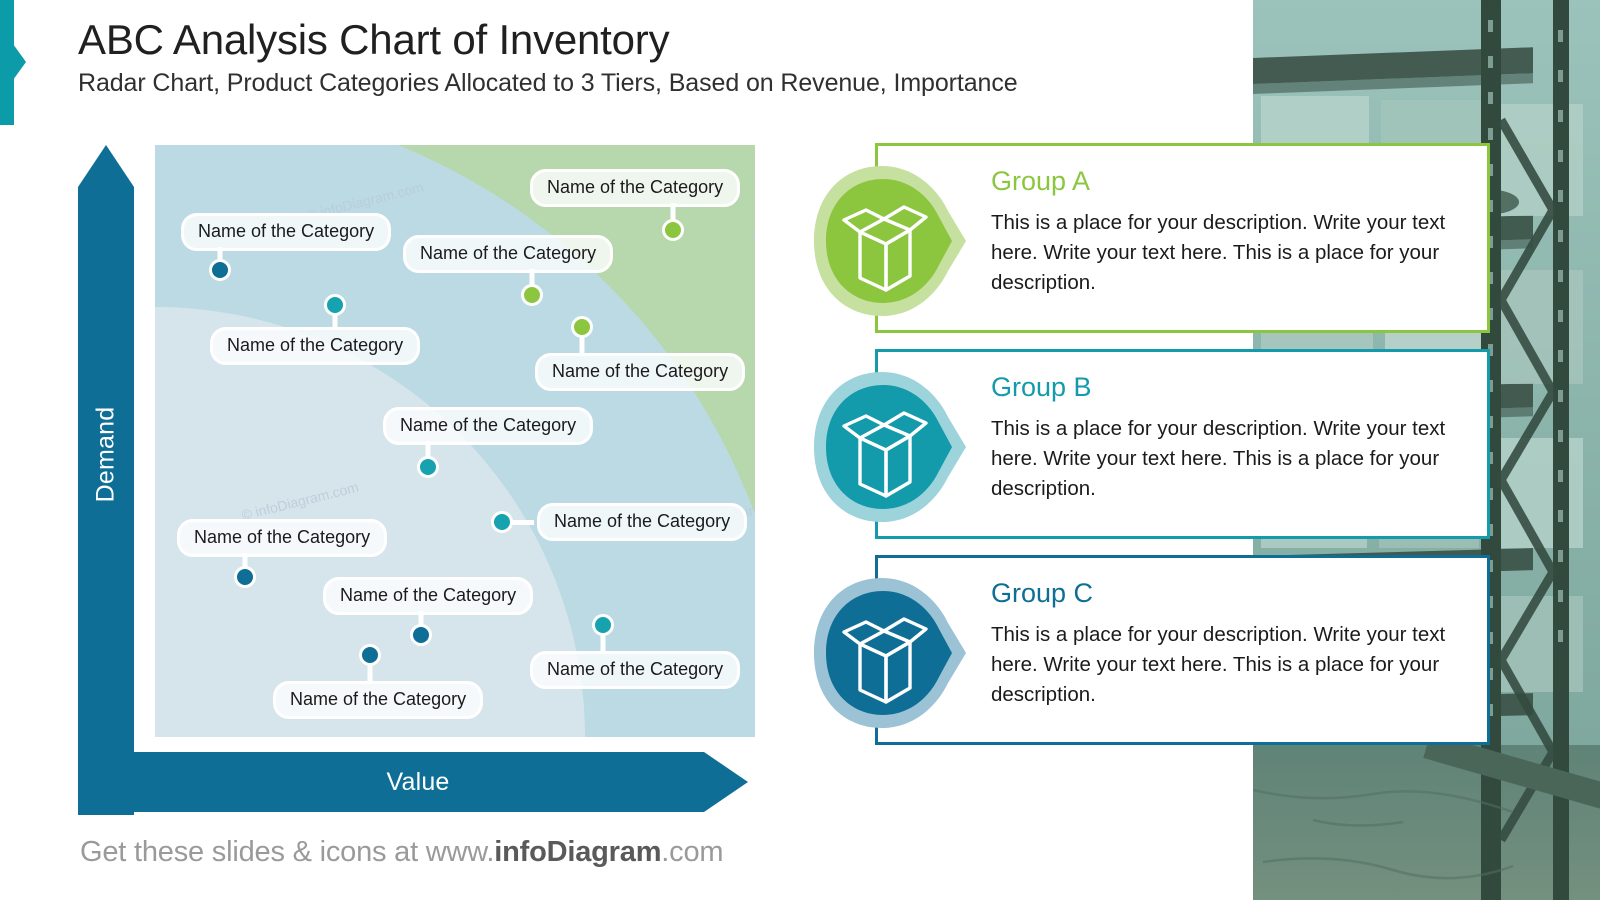 The width and height of the screenshot is (1600, 900). Describe the element at coordinates (885, 241) in the screenshot. I see `group-badge-a` at that location.